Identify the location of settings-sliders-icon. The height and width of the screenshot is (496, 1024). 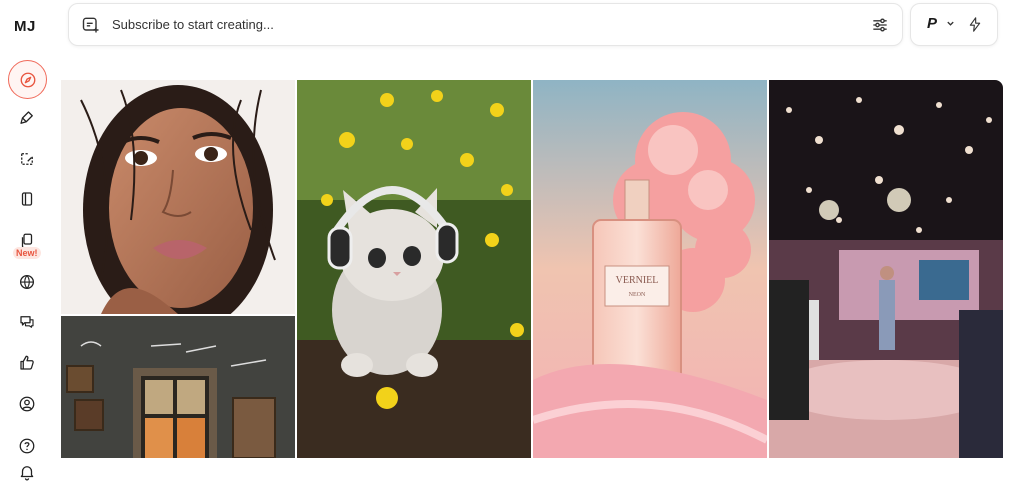
(880, 25).